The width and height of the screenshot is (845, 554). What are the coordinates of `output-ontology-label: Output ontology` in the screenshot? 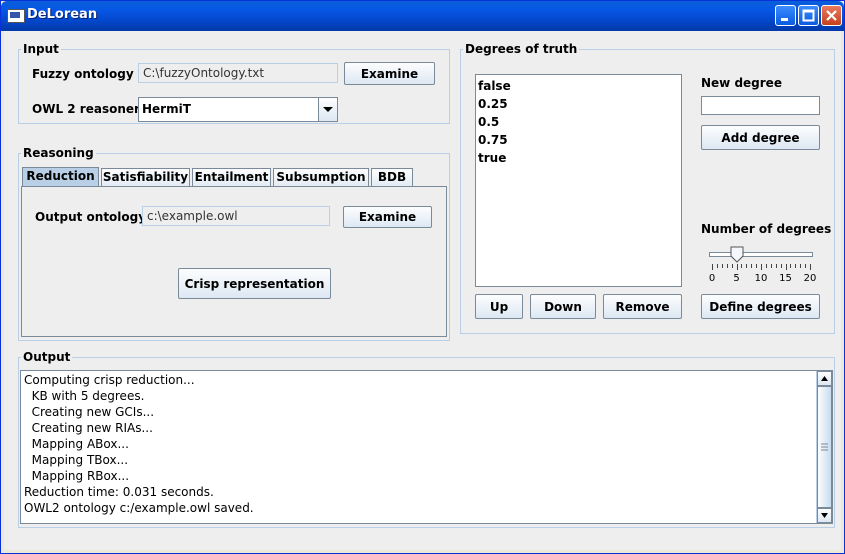 It's located at (91, 217).